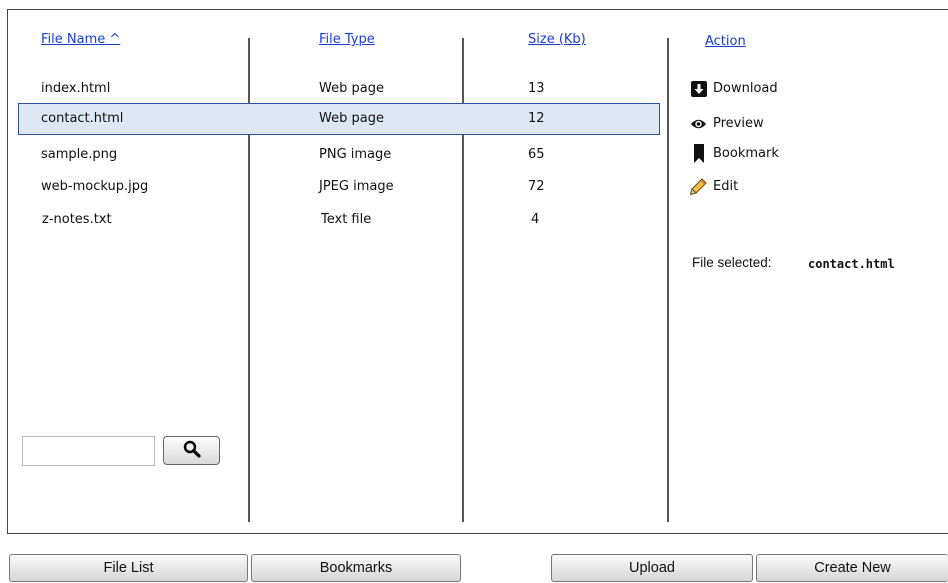  Describe the element at coordinates (652, 568) in the screenshot. I see `upload-button: Upload` at that location.